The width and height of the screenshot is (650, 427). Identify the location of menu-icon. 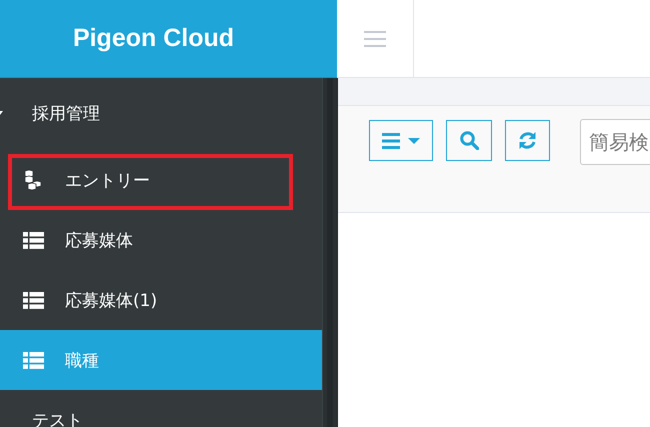
(375, 39).